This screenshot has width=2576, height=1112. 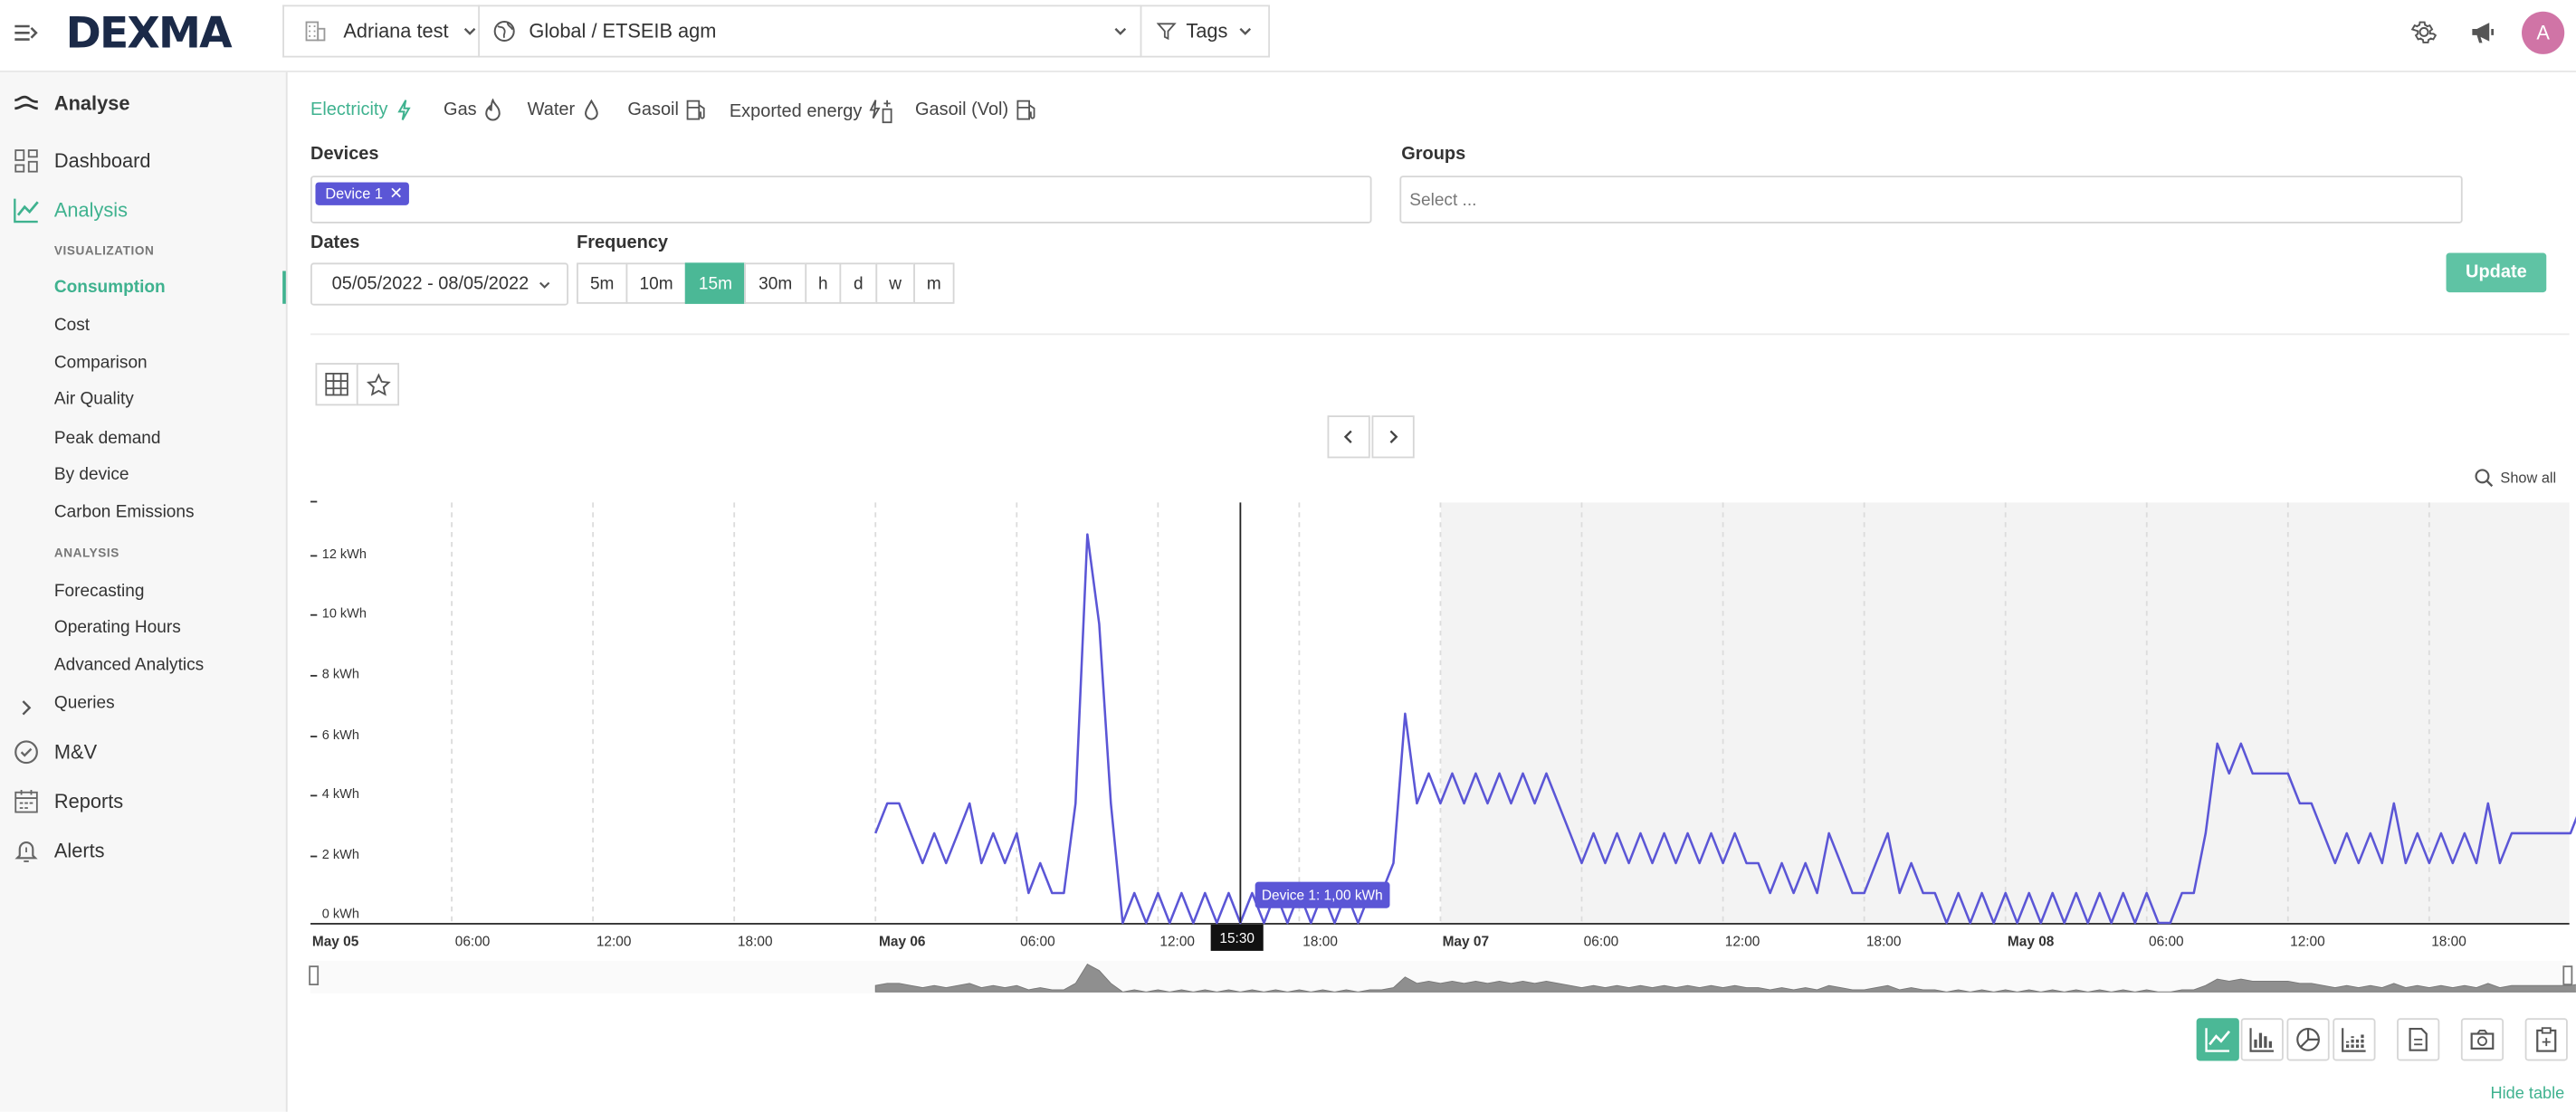 What do you see at coordinates (315, 975) in the screenshot?
I see `navigator-left-handle` at bounding box center [315, 975].